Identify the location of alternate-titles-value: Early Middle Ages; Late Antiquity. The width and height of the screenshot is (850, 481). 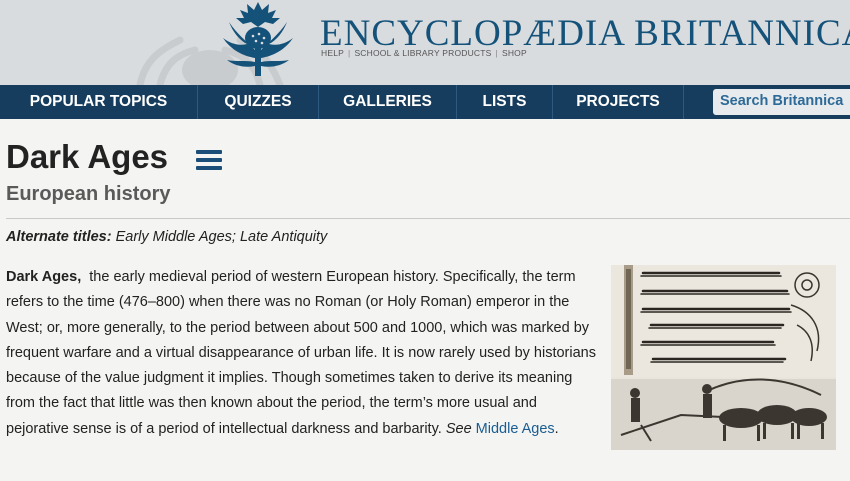
(221, 237).